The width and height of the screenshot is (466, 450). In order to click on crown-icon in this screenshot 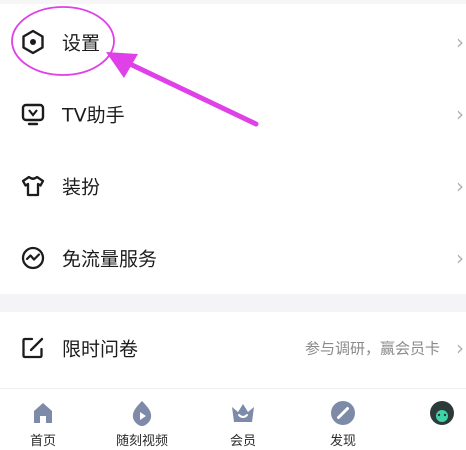, I will do `click(243, 413)`.